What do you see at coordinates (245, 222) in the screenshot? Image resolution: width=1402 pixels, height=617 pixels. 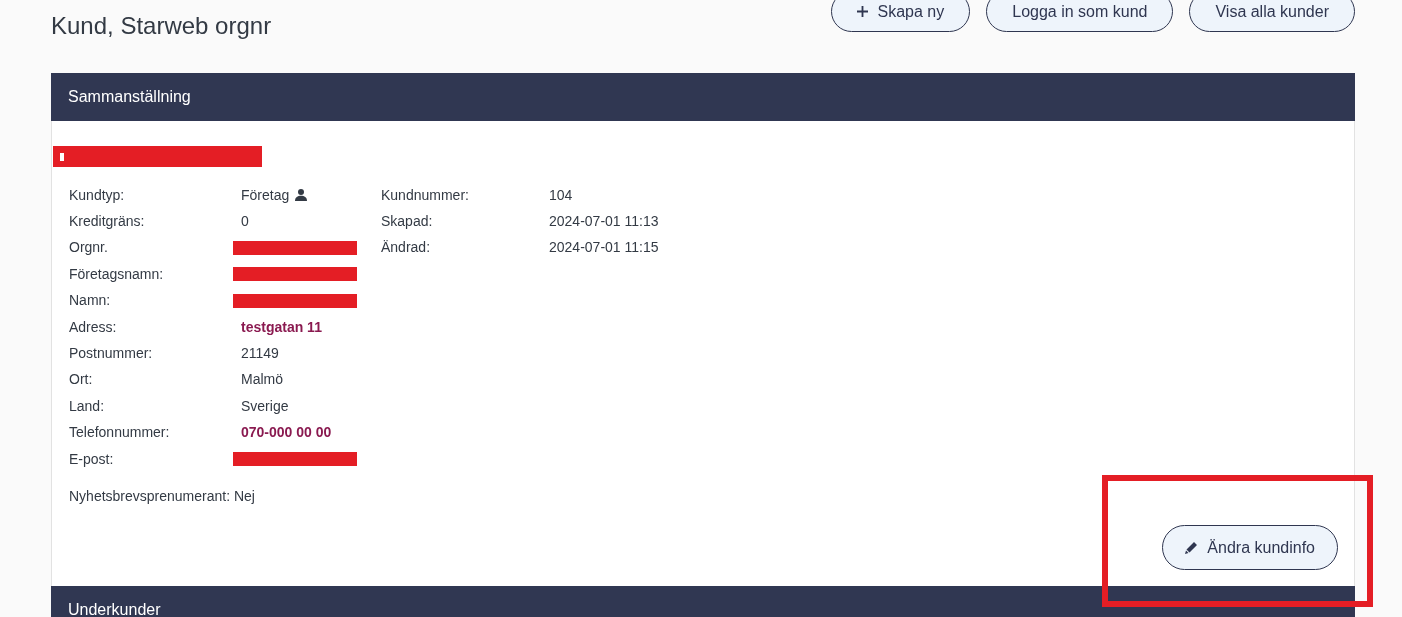 I see `field-value: 0` at bounding box center [245, 222].